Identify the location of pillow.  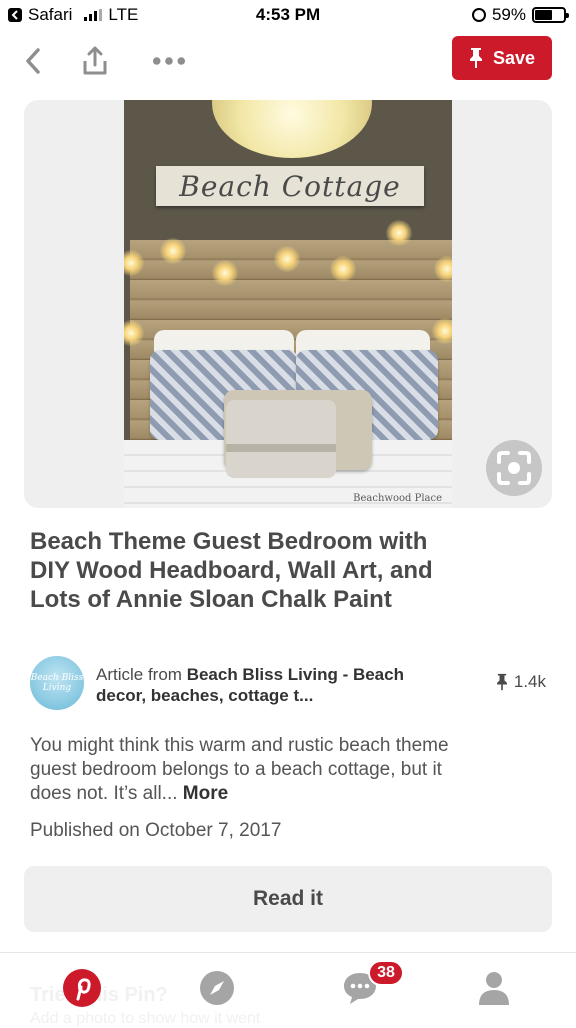
(281, 439).